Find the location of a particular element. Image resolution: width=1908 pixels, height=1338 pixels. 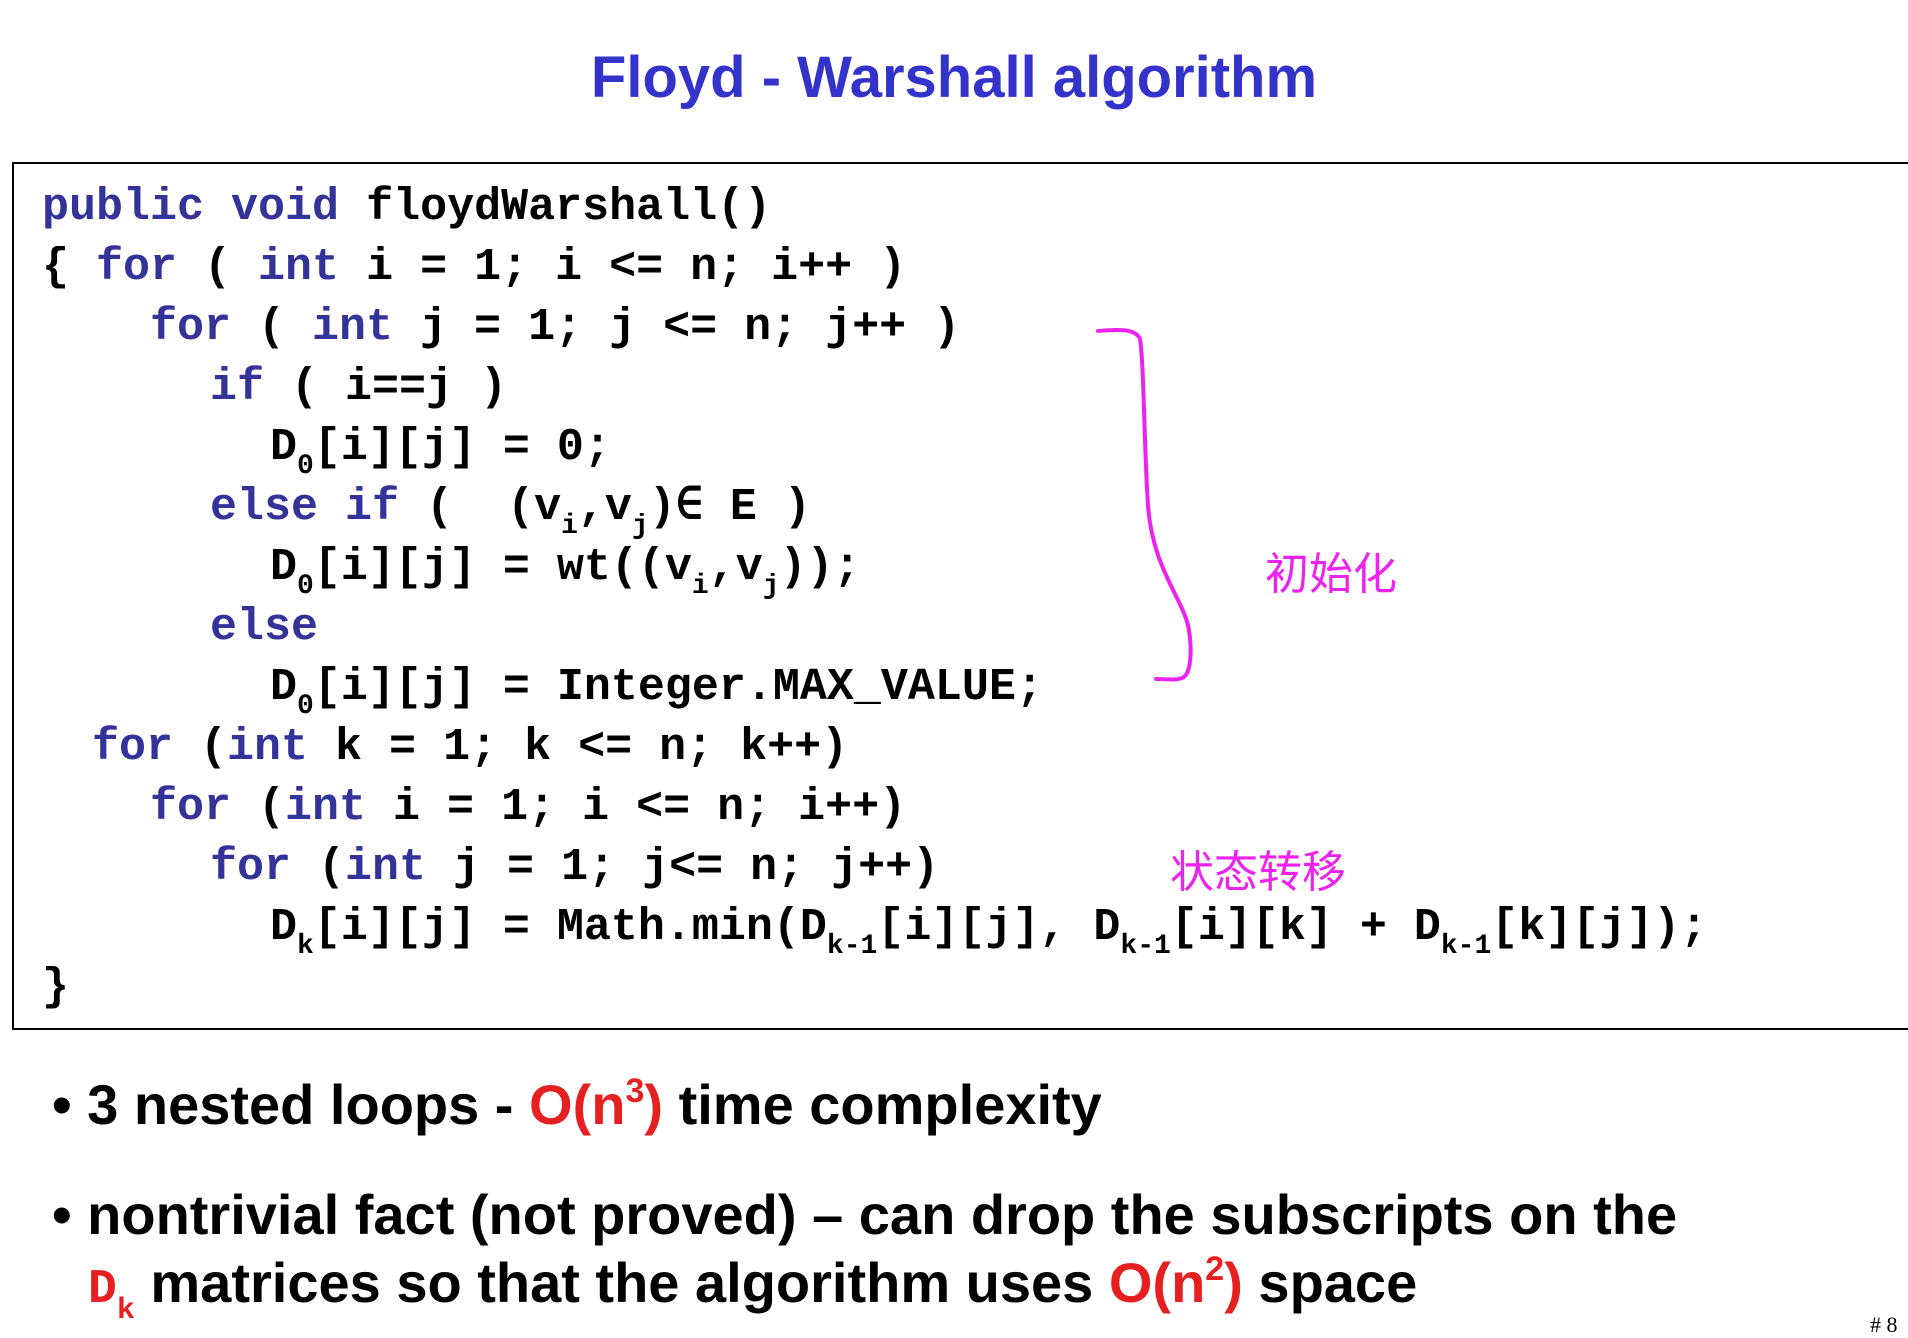

bullet-text: matrices so that the algorithm uses is located at coordinates (621, 1282).